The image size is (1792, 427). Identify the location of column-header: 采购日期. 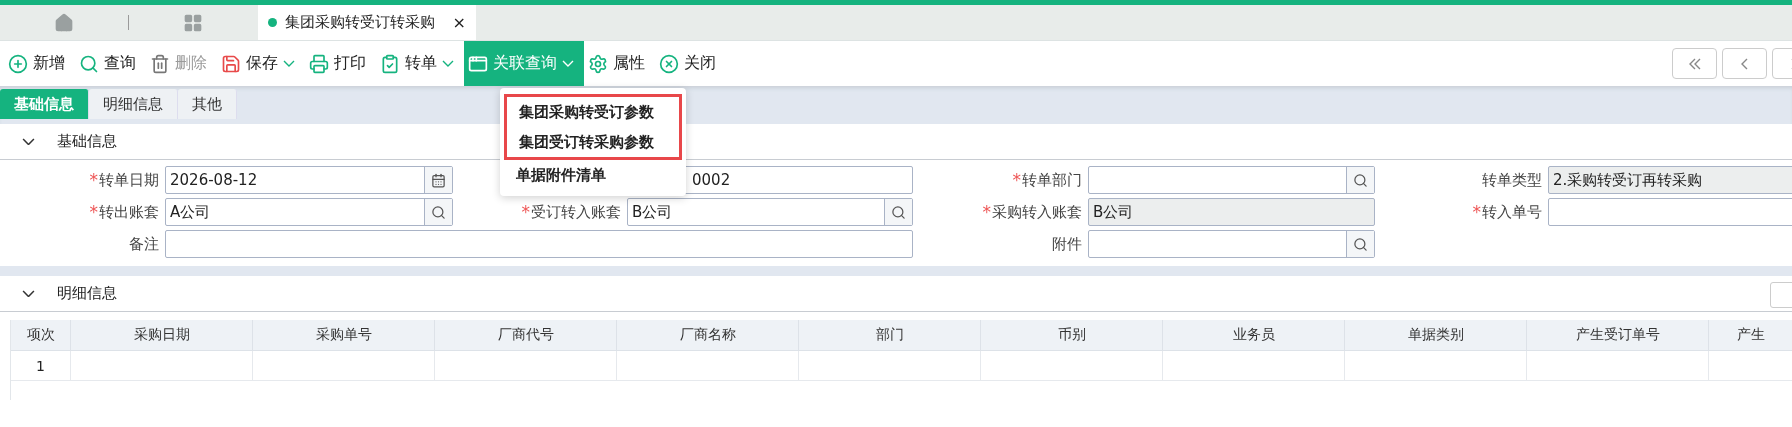
(162, 335).